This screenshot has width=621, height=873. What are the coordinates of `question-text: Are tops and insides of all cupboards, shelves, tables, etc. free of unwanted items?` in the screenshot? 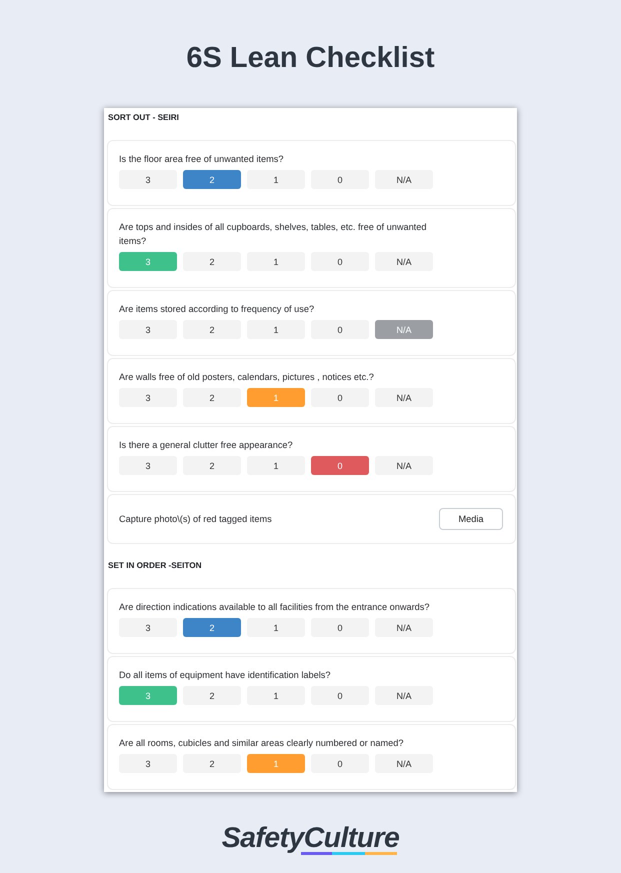 It's located at (273, 234).